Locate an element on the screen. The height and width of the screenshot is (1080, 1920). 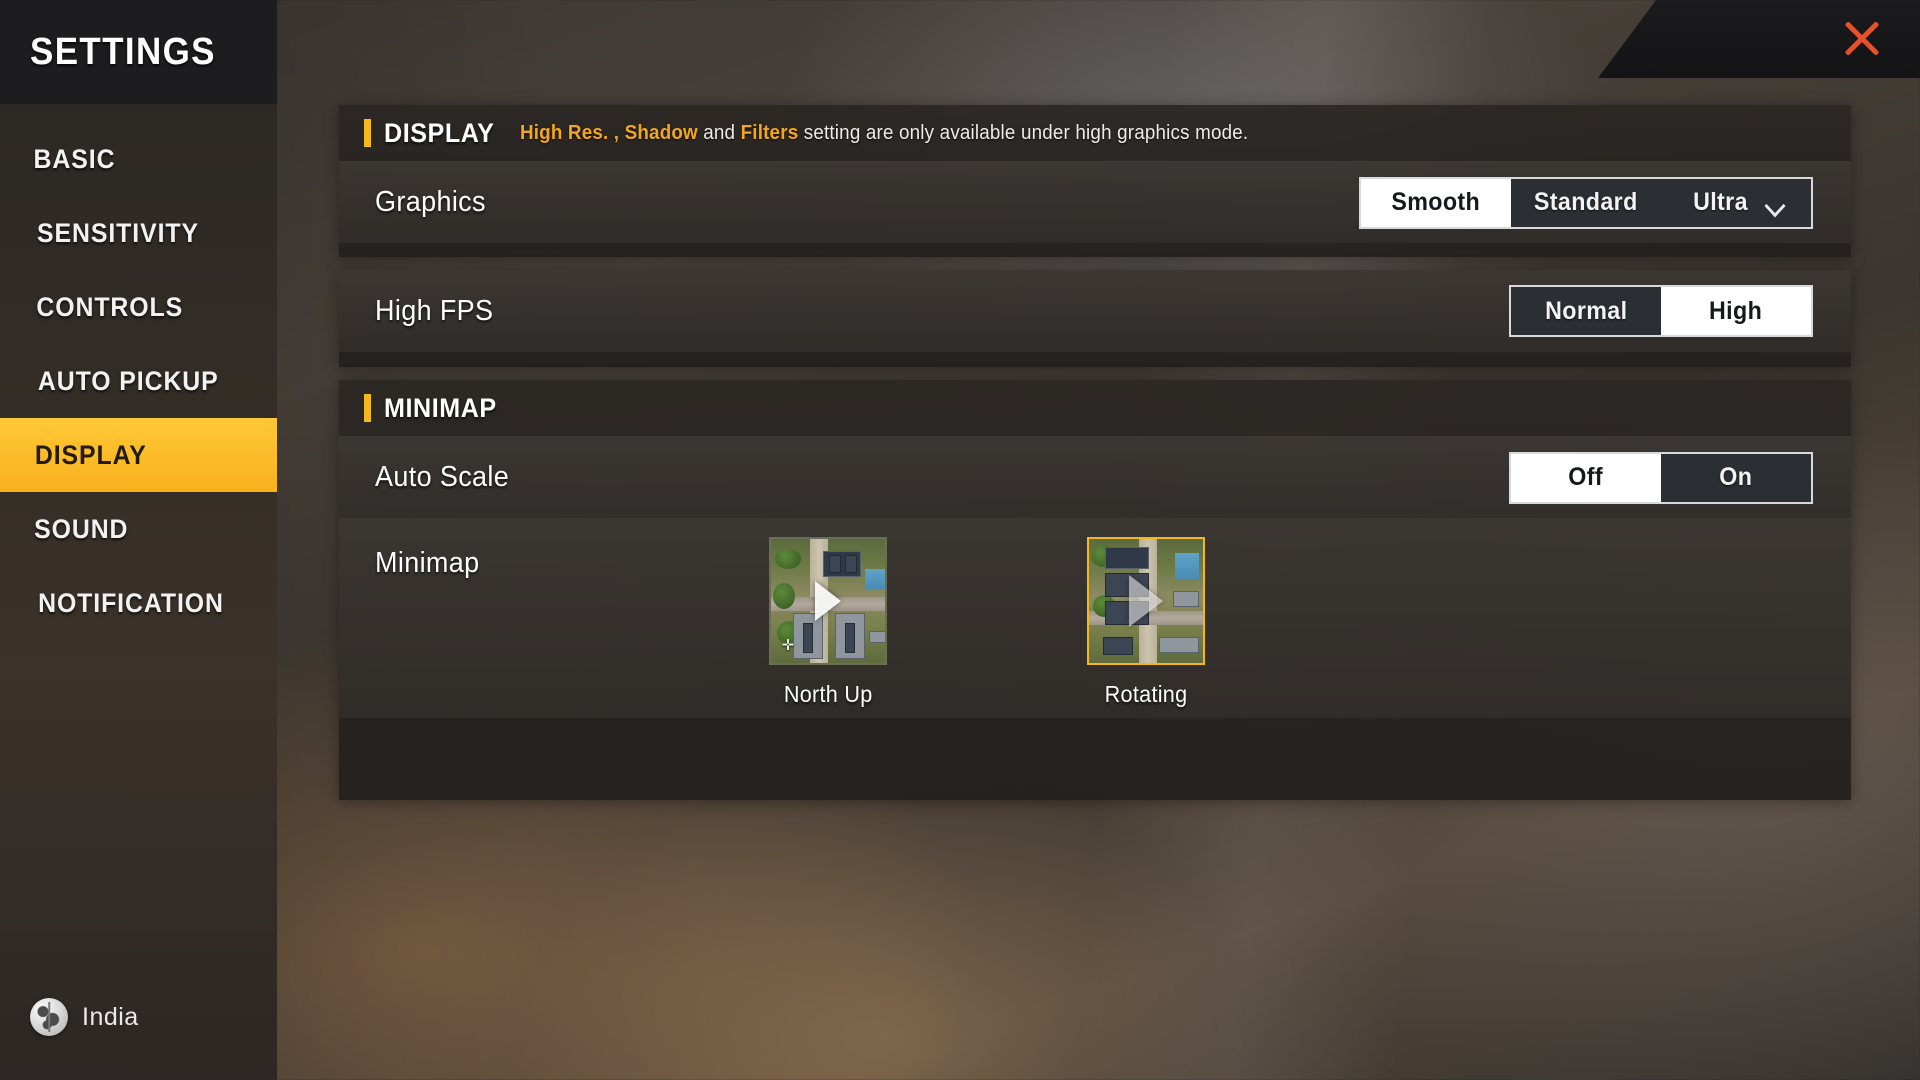
sidebar-item-label: BASIC is located at coordinates (74, 158).